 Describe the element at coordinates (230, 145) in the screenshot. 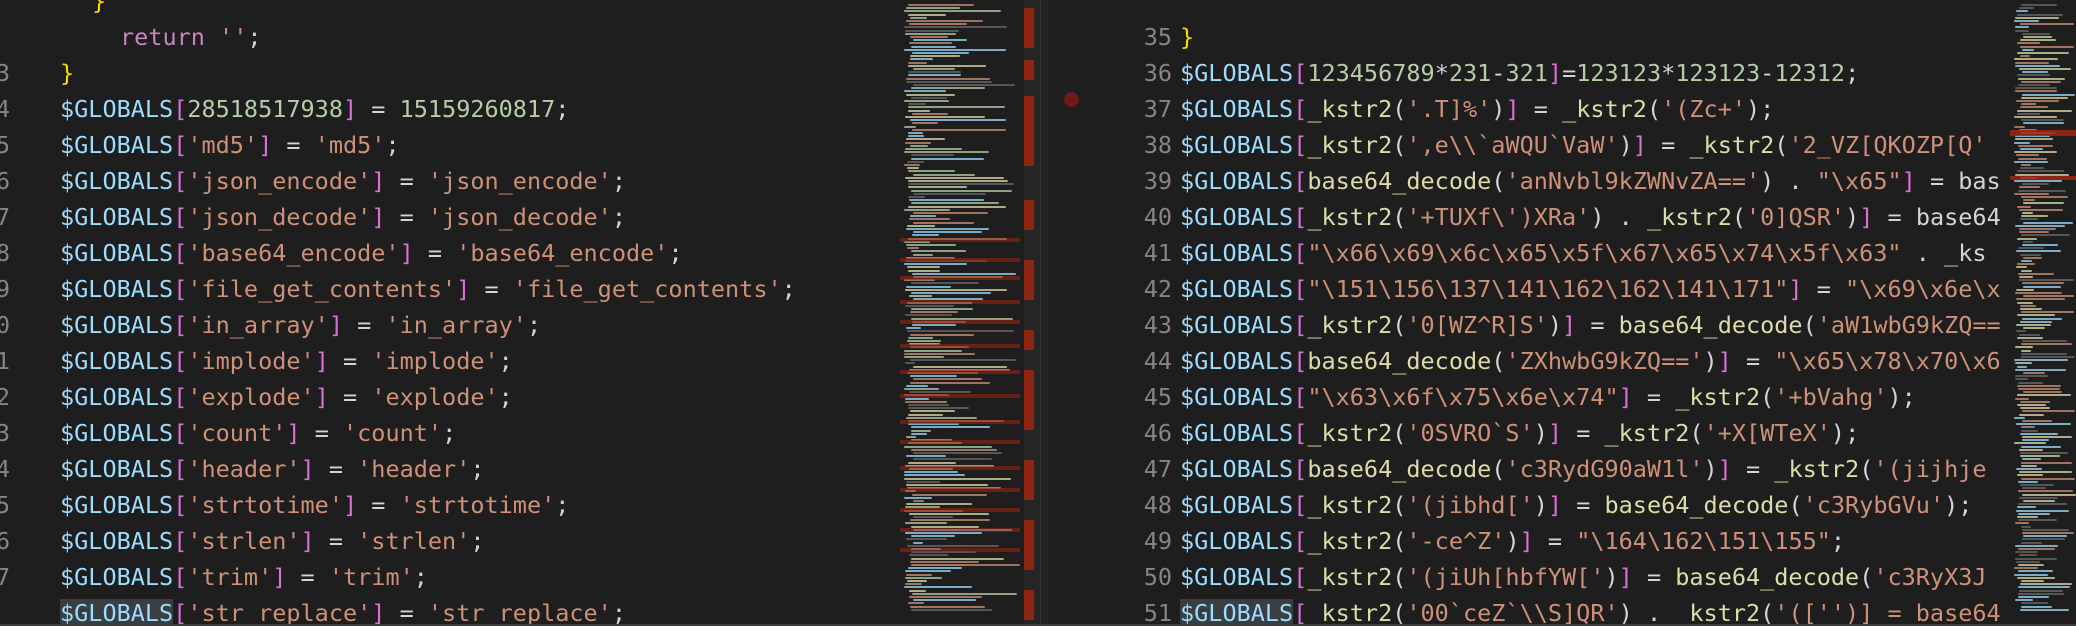

I see `line-text: $GLOBALS['md5'] = 'md5';` at that location.